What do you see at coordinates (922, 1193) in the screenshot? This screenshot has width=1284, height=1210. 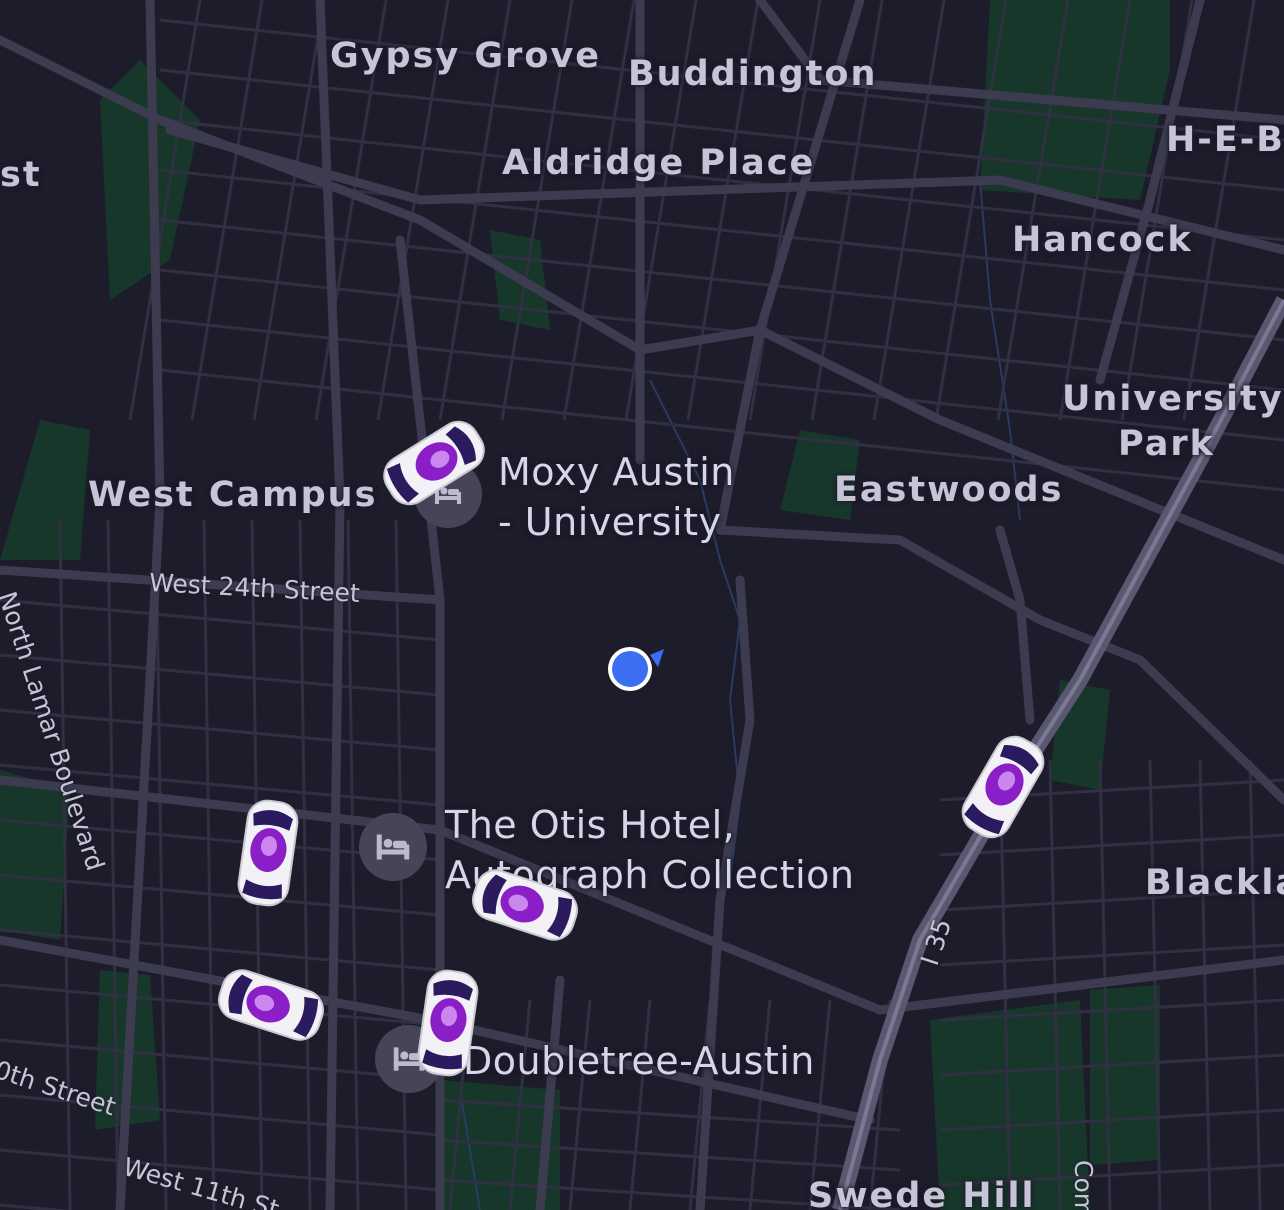 I see `neighborhood-label-swede-hill: Swede Hill` at bounding box center [922, 1193].